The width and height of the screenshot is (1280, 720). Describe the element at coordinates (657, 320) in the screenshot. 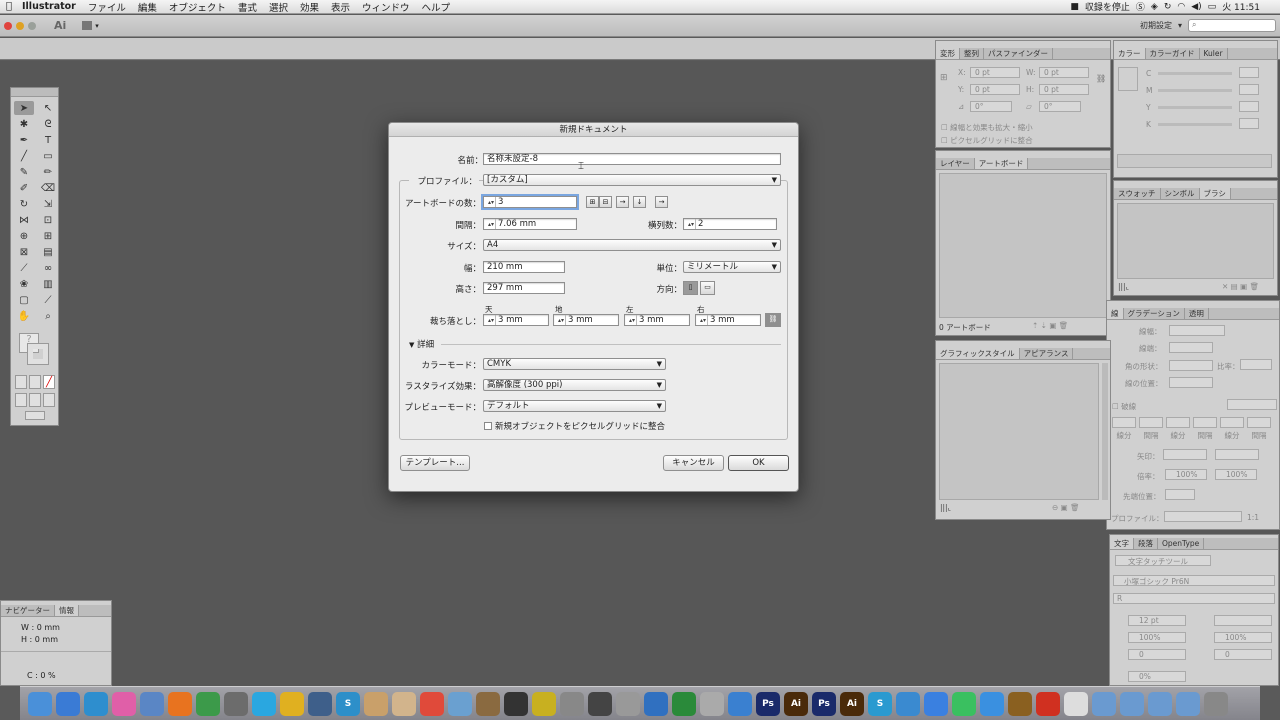

I see `bleed-left-field: ▴▾ 3 mm` at that location.